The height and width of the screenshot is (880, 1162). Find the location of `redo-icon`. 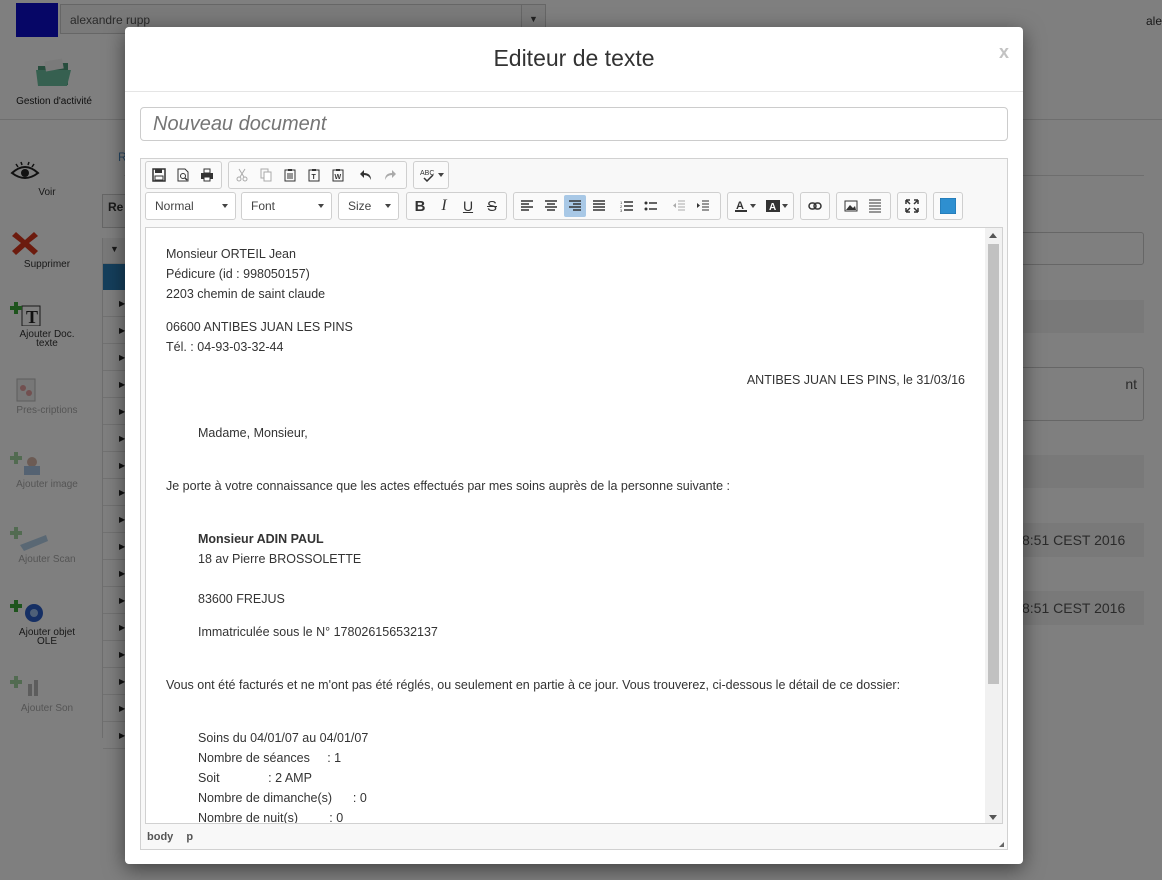

redo-icon is located at coordinates (390, 175).